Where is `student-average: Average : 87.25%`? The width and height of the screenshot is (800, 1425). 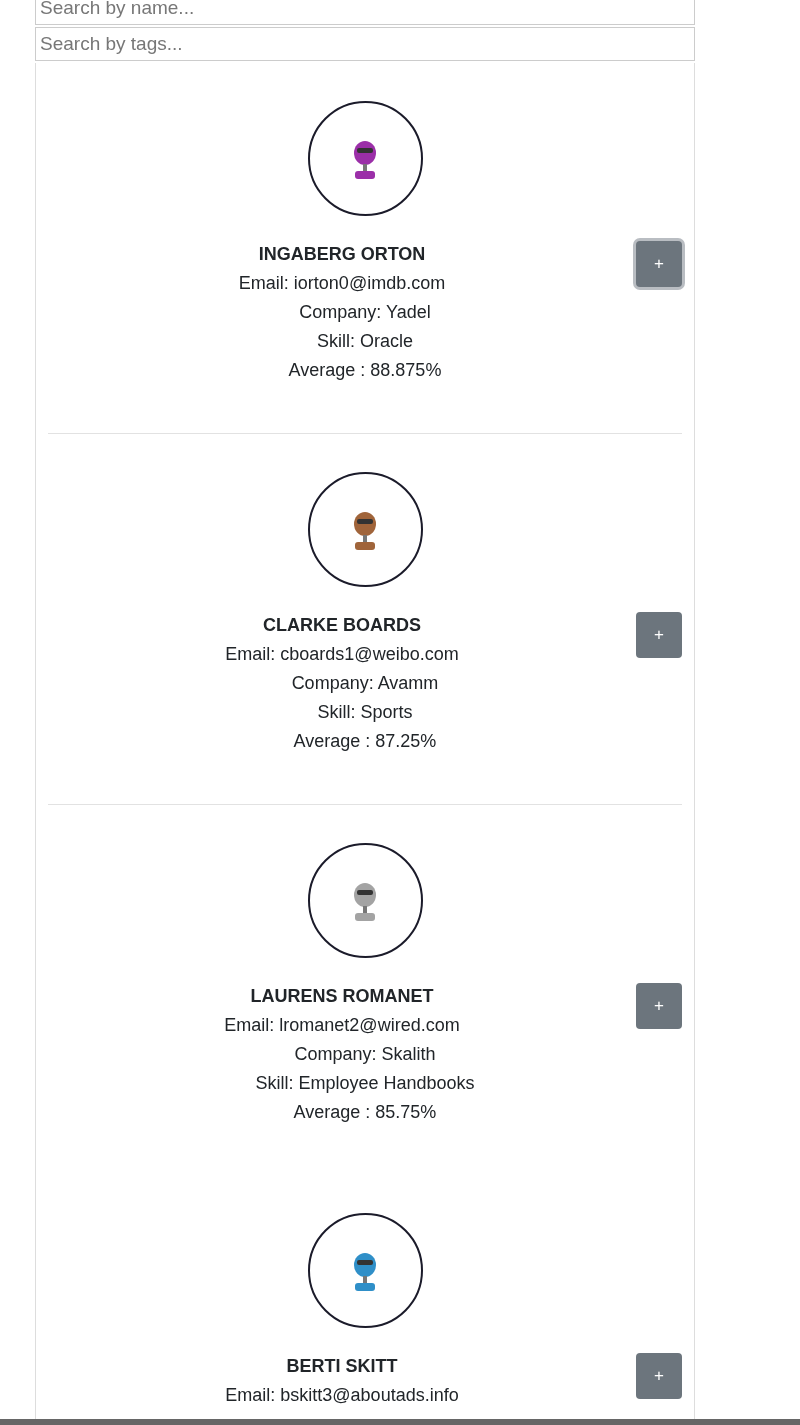 student-average: Average : 87.25% is located at coordinates (364, 741).